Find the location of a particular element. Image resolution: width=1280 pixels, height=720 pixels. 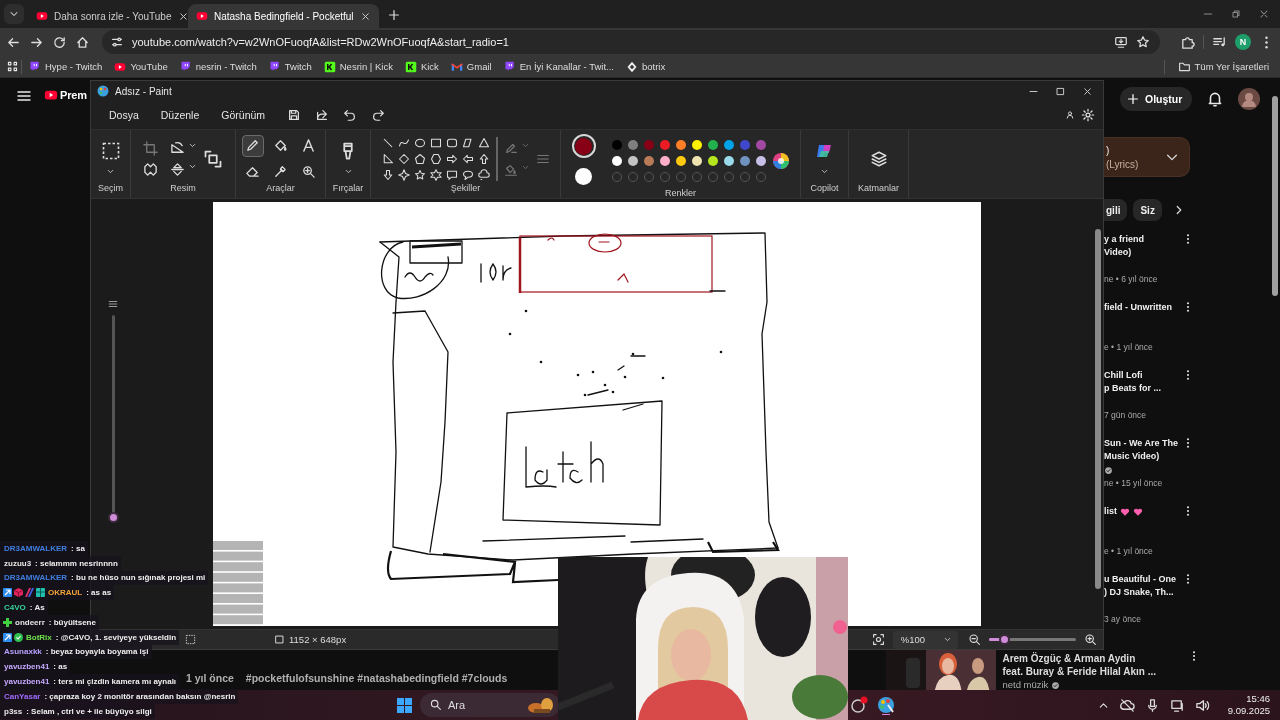

star-shape-icon is located at coordinates (419, 174).